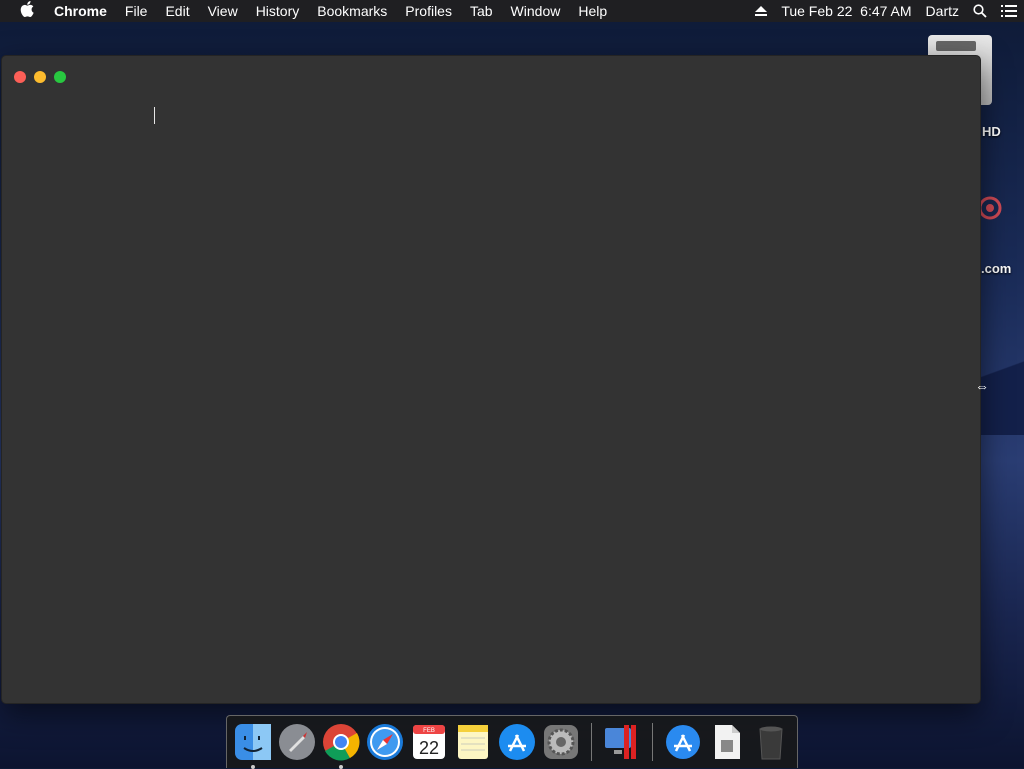  What do you see at coordinates (136, 11) in the screenshot?
I see `menu-file: File` at bounding box center [136, 11].